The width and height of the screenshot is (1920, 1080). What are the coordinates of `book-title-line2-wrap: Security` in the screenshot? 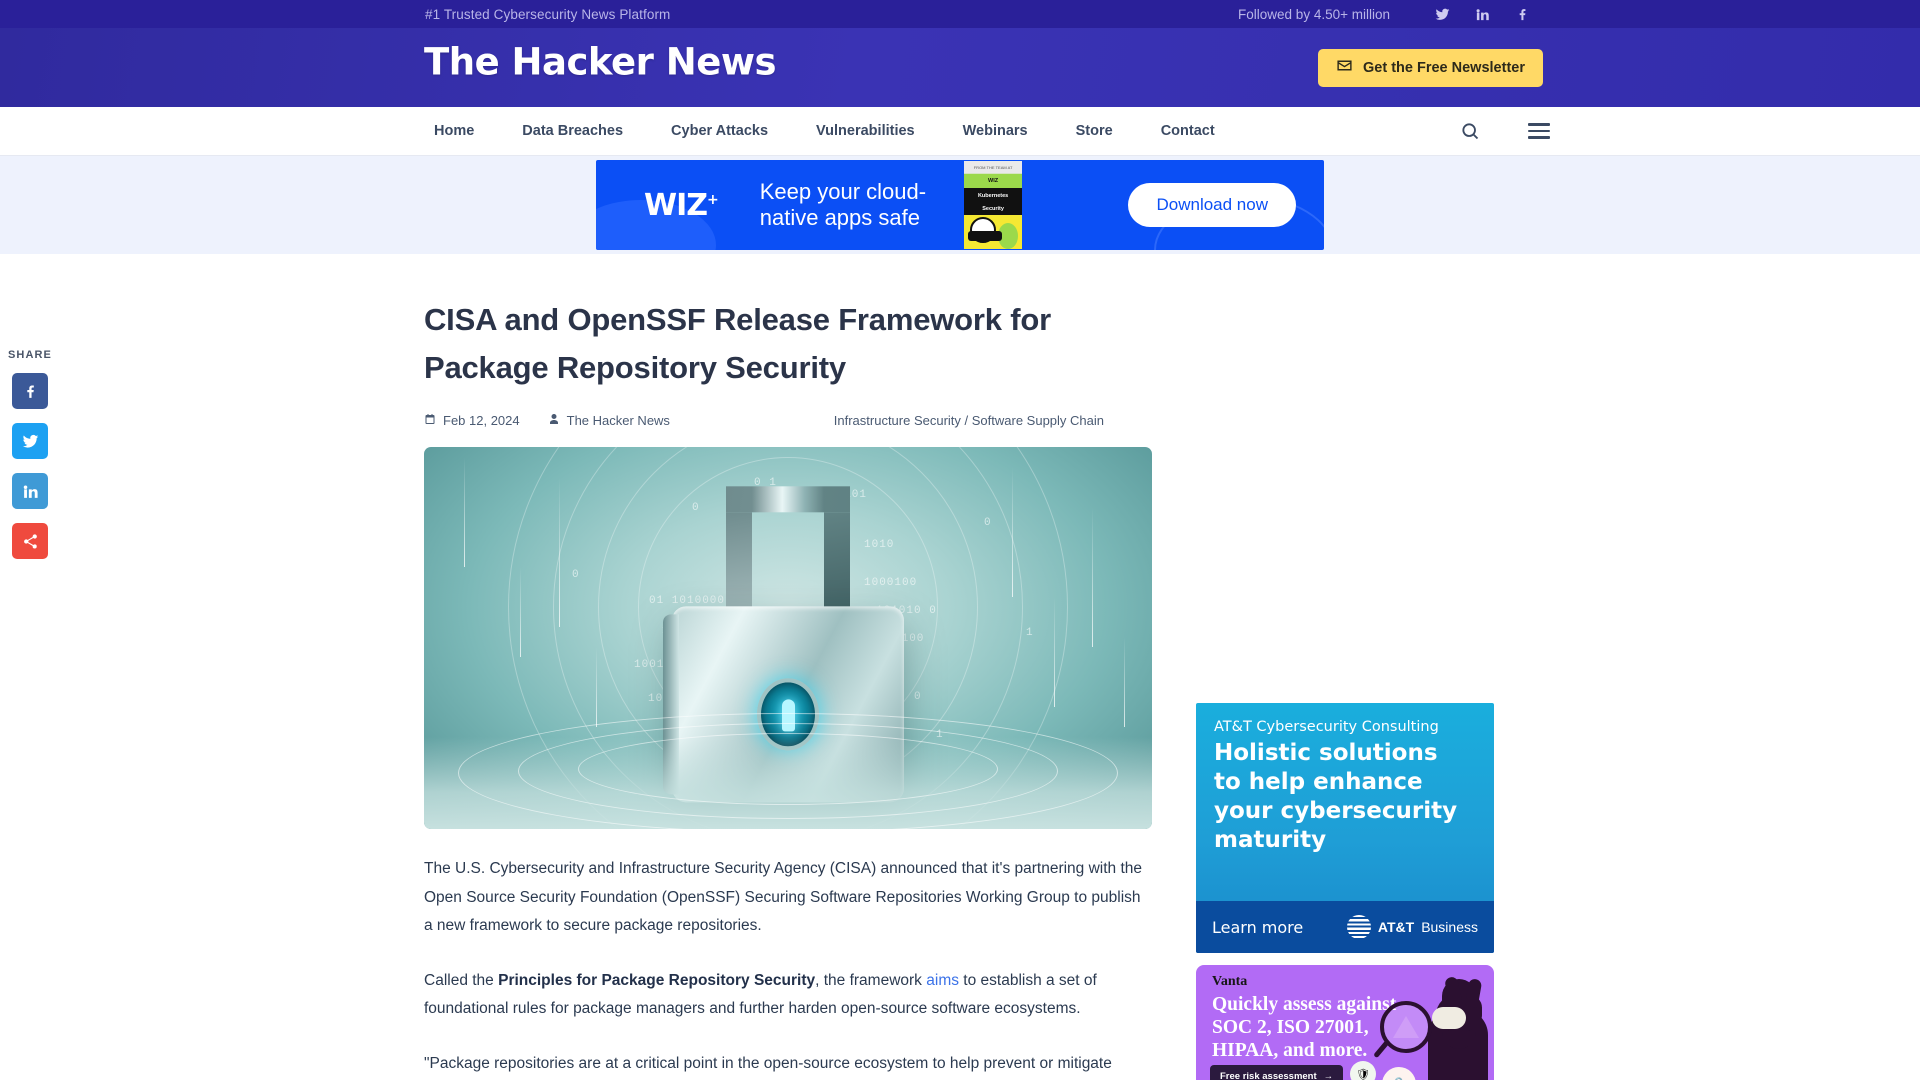 It's located at (993, 209).